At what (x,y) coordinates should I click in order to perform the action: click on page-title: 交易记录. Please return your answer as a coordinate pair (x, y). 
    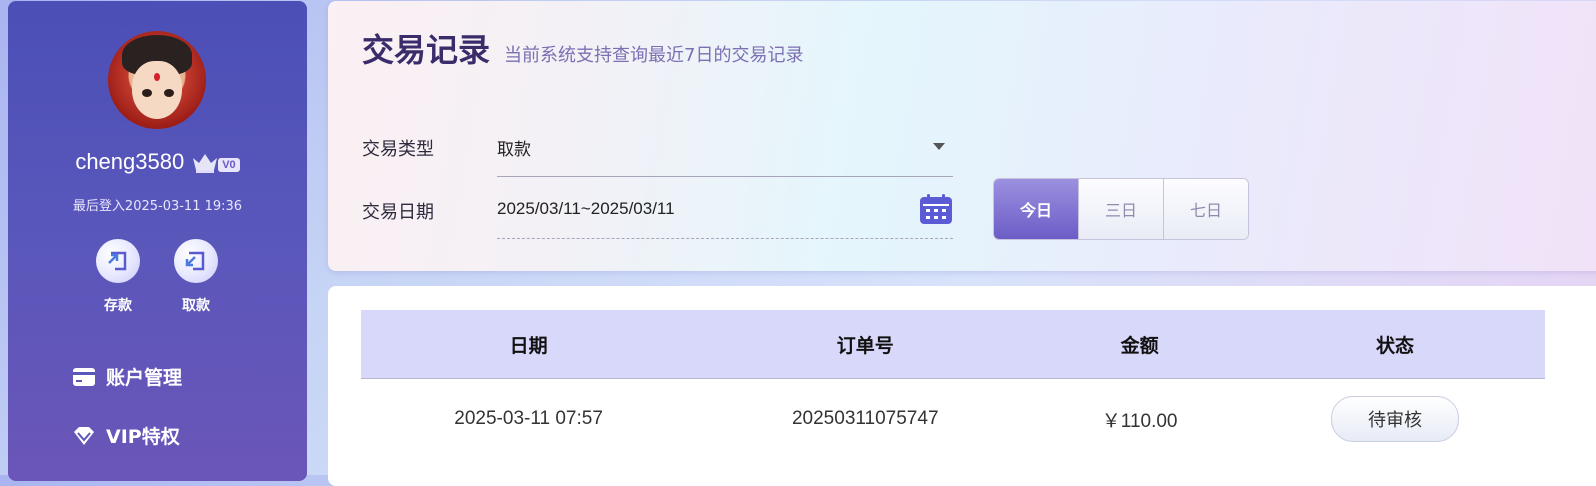
    Looking at the image, I should click on (426, 50).